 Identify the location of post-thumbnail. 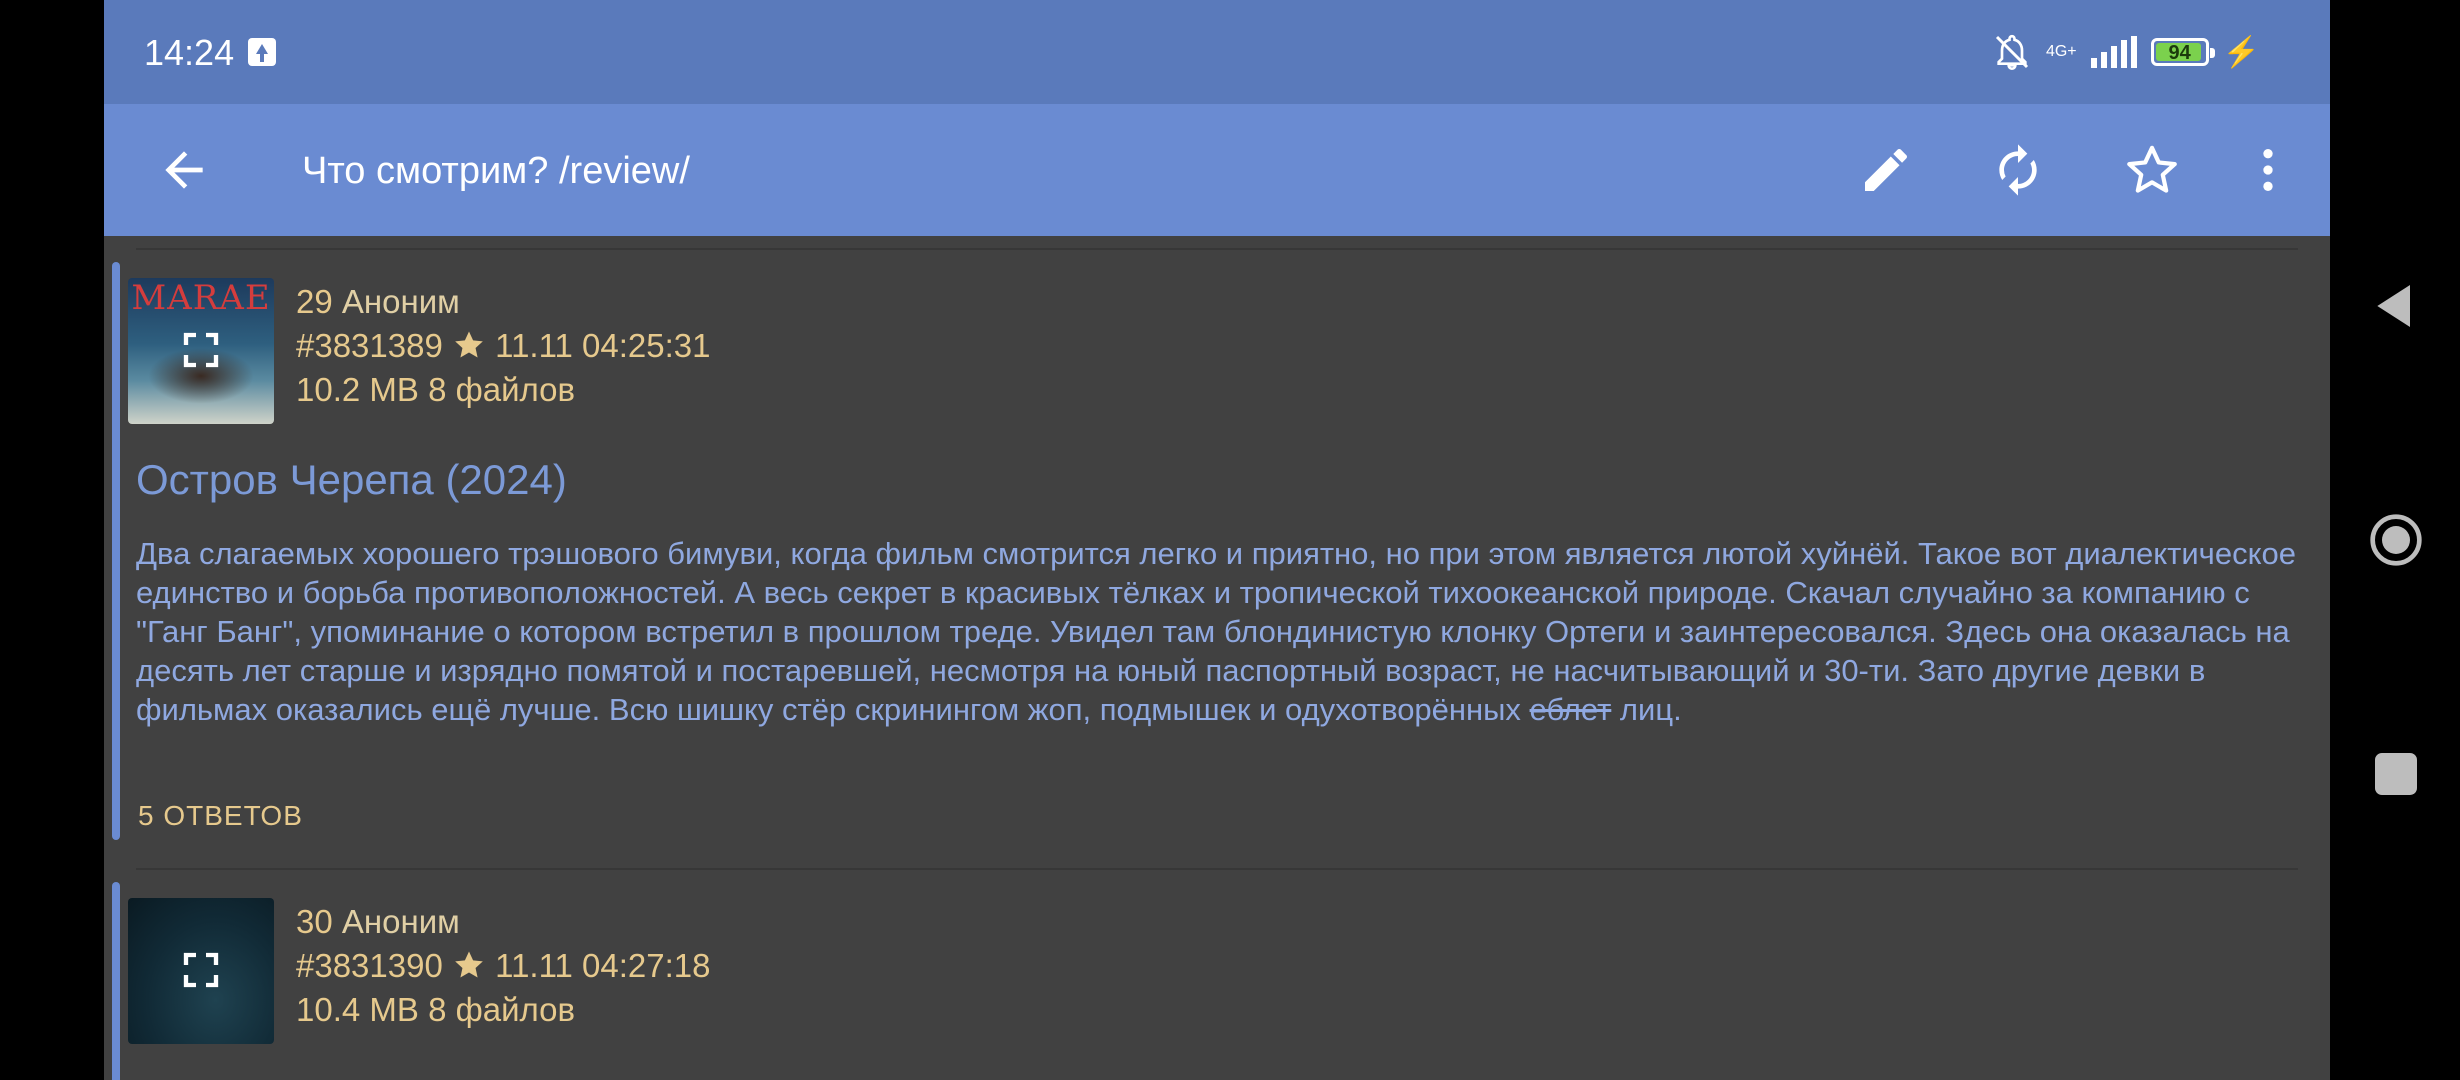
(201, 971).